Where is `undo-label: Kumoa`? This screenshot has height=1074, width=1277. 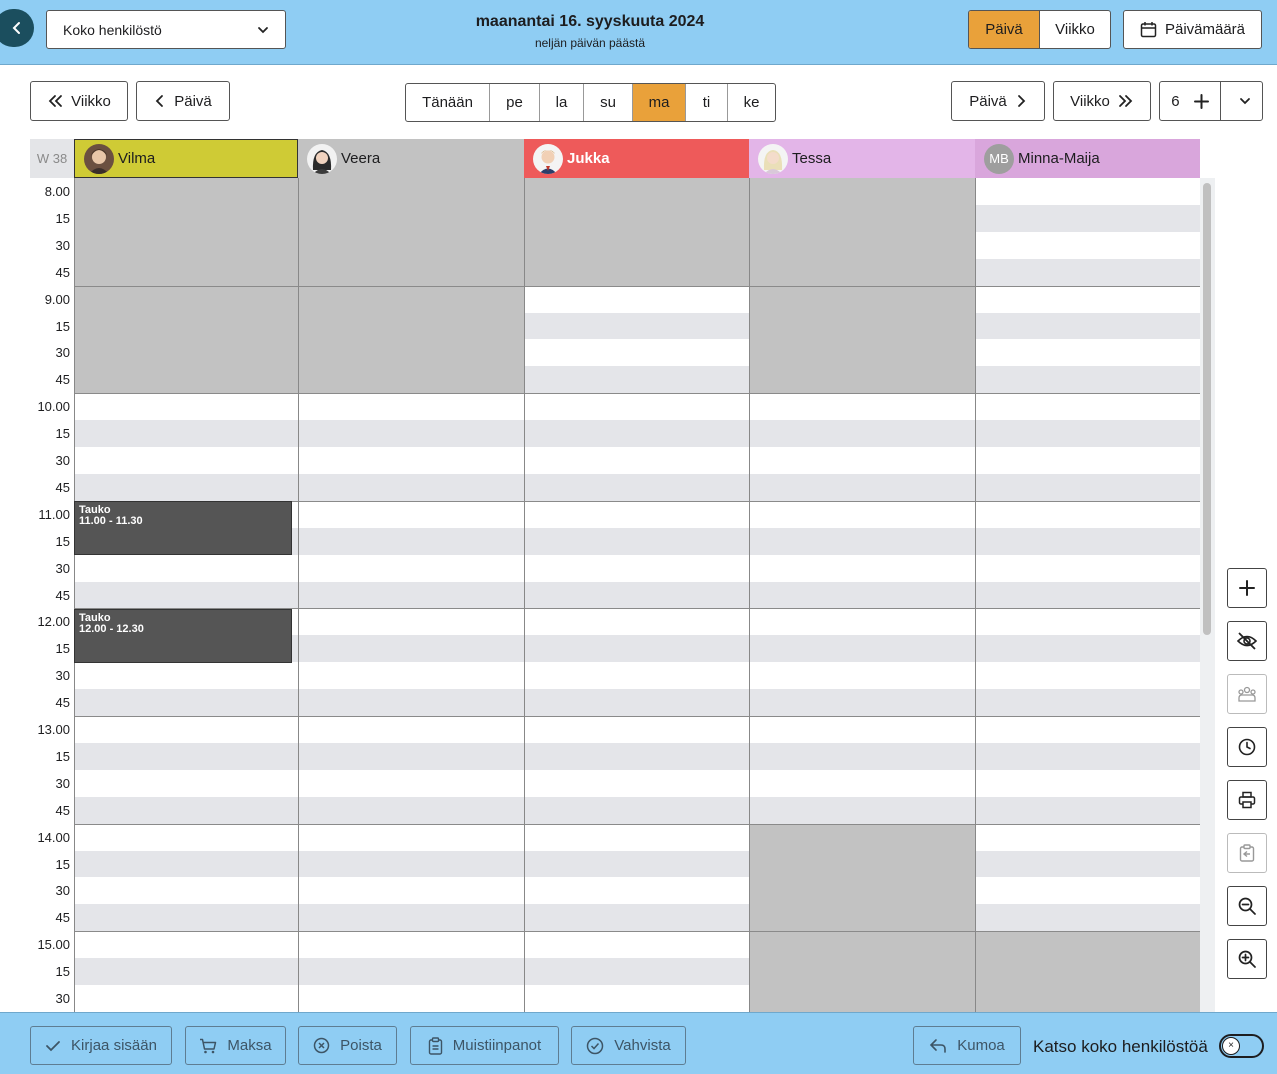
undo-label: Kumoa is located at coordinates (981, 1045).